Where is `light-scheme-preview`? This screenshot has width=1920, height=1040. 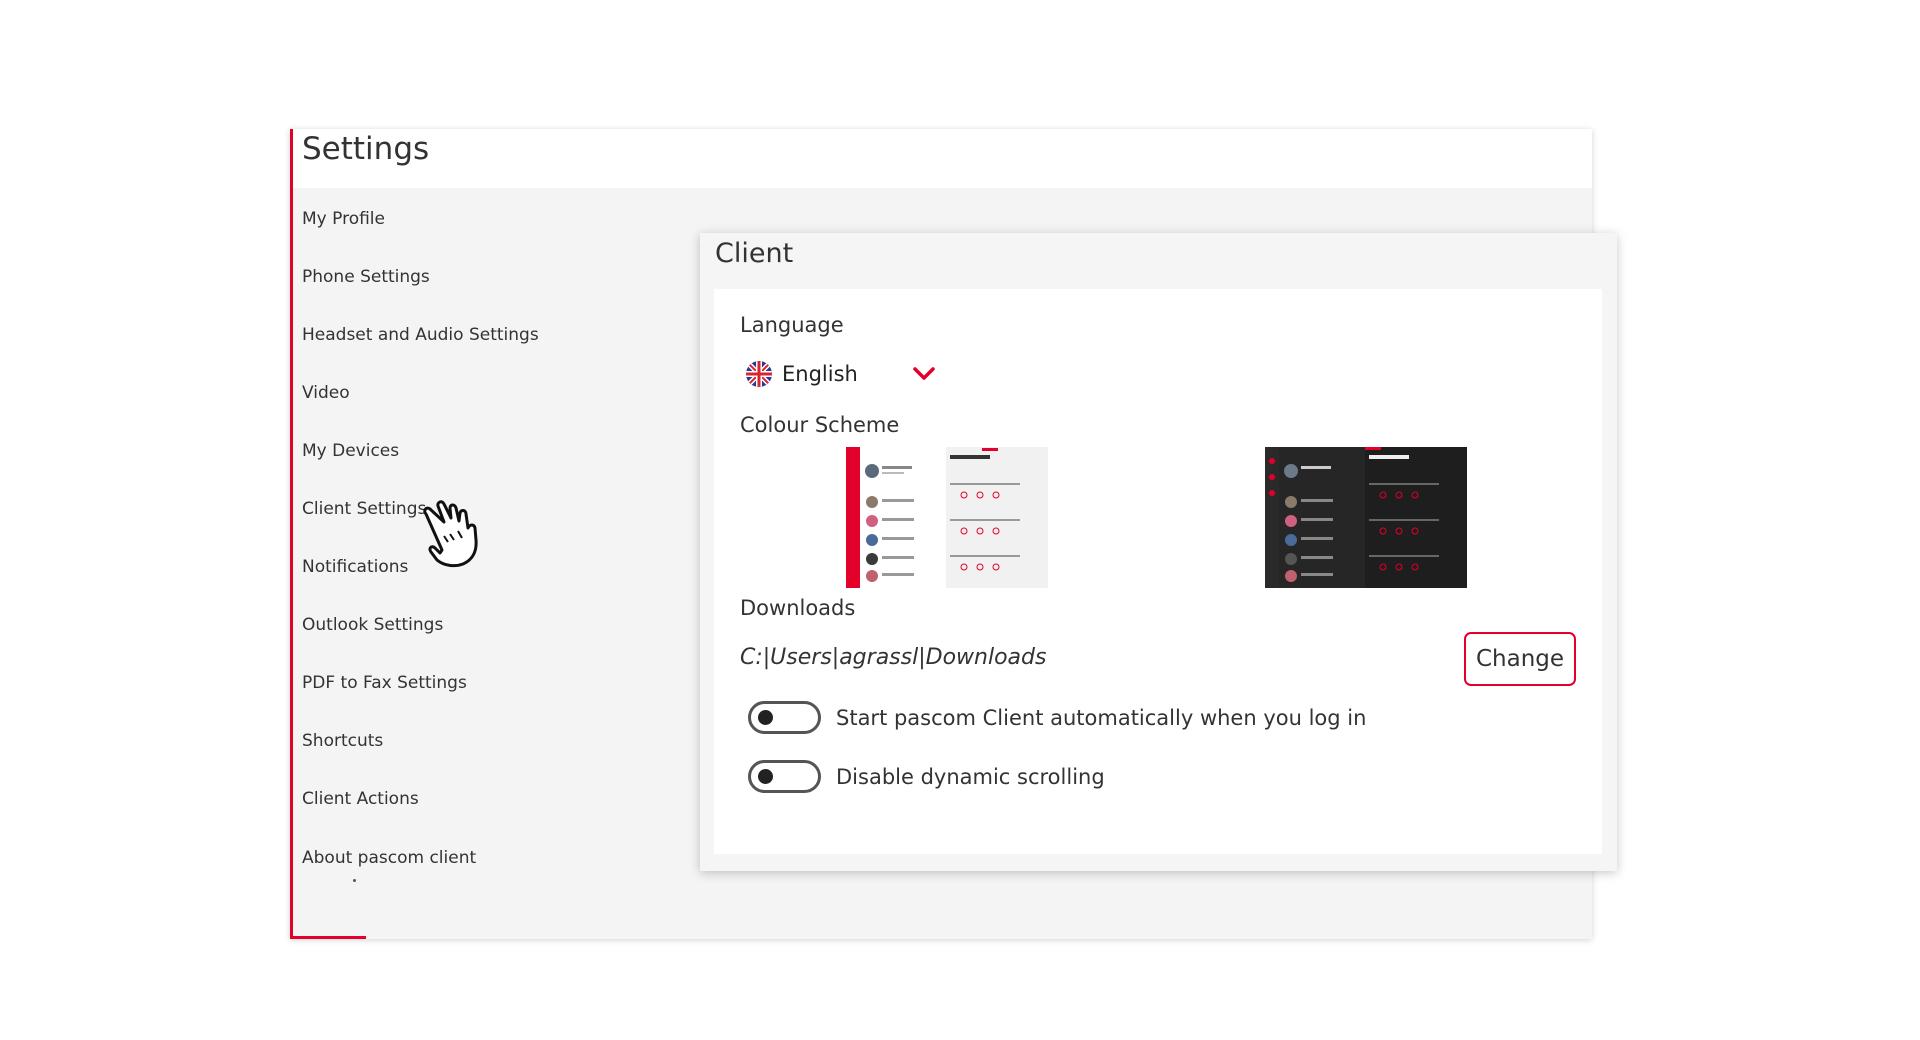 light-scheme-preview is located at coordinates (947, 517).